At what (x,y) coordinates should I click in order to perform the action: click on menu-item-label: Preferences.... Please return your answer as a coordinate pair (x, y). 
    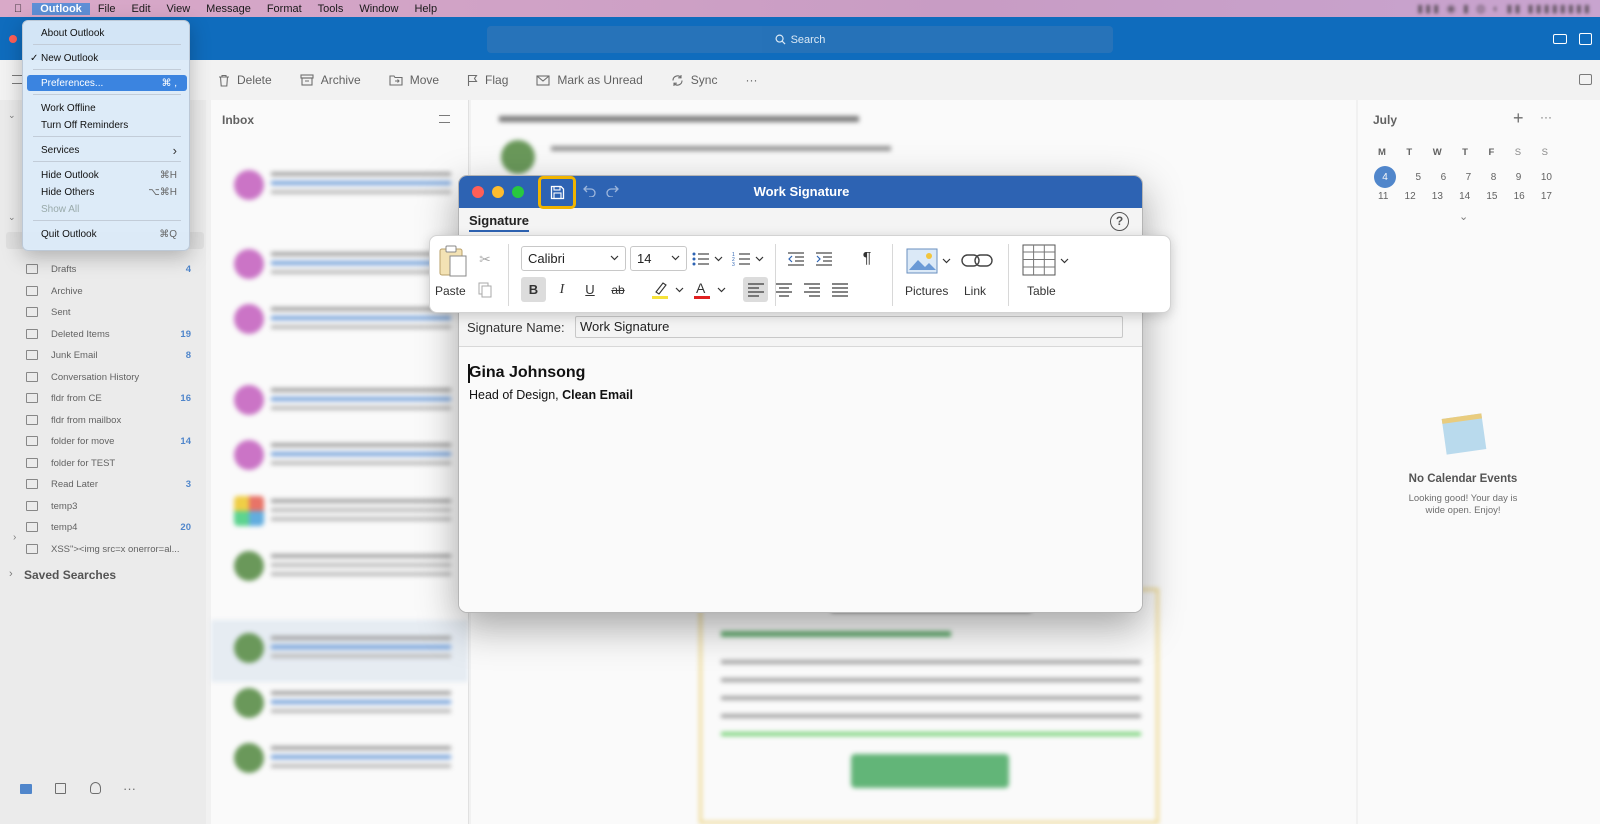
    Looking at the image, I should click on (72, 83).